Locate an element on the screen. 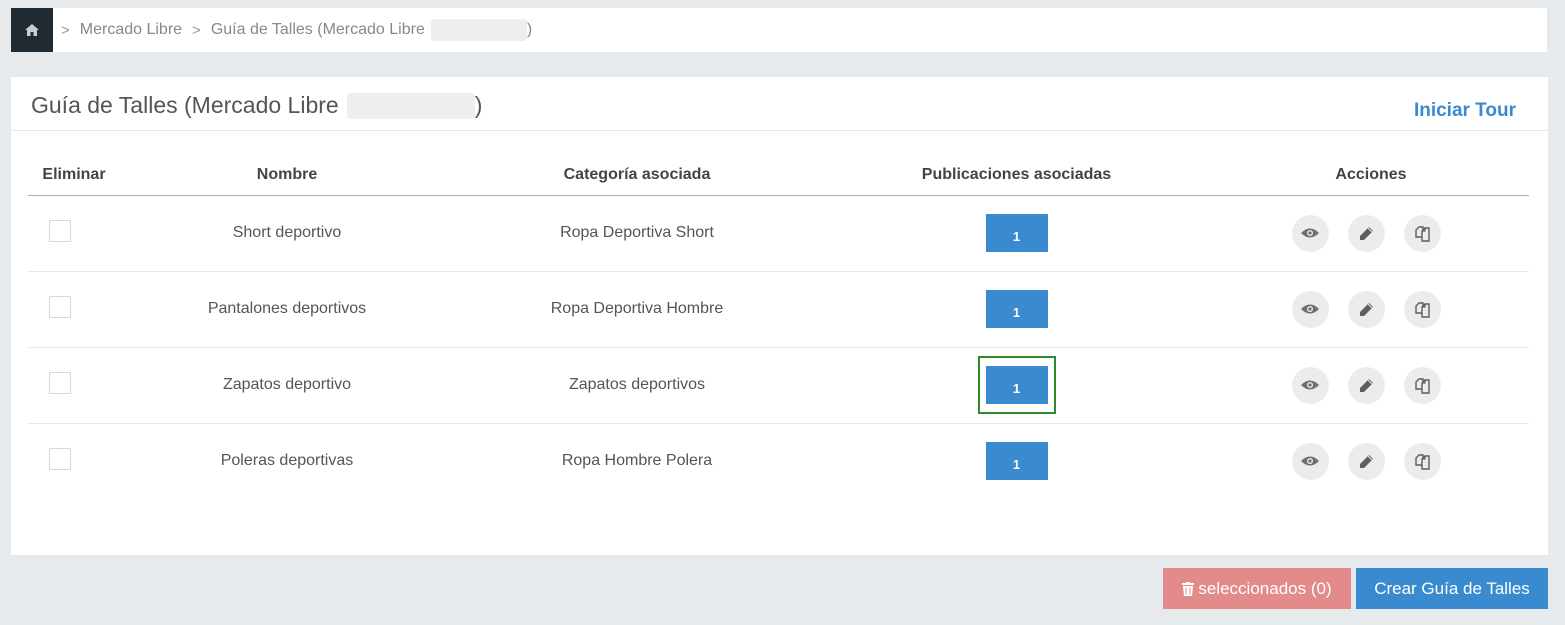  row-category: Zapatos deportivos is located at coordinates (637, 385).